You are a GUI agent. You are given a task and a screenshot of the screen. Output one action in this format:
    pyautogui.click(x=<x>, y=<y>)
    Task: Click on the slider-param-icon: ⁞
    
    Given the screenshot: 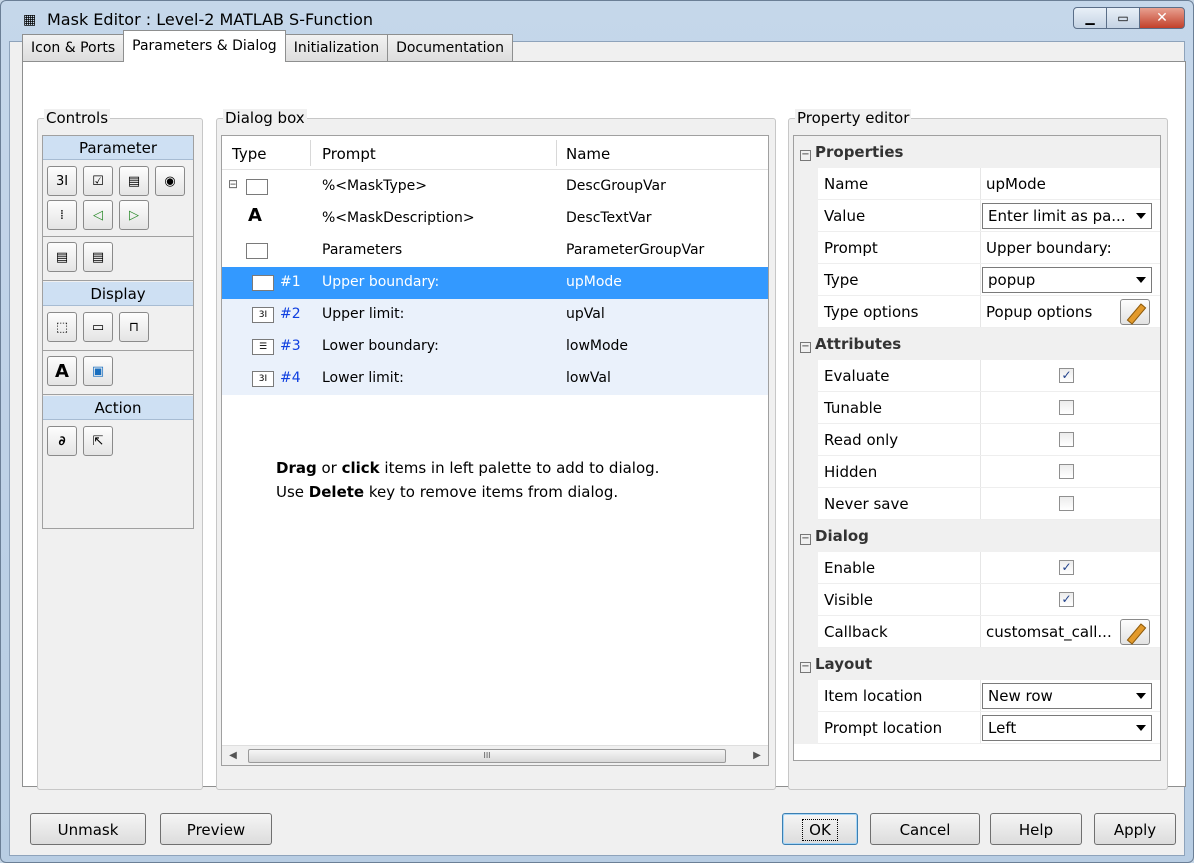 What is the action you would take?
    pyautogui.click(x=62, y=215)
    